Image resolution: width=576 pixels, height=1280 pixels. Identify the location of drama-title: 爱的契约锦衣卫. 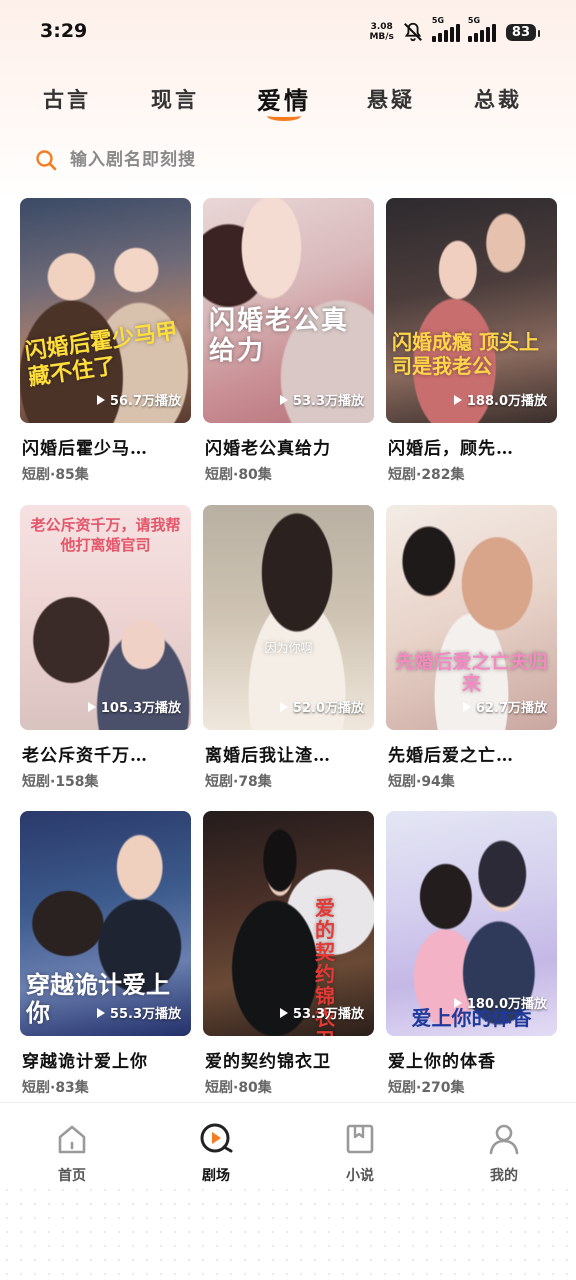
(290, 1059).